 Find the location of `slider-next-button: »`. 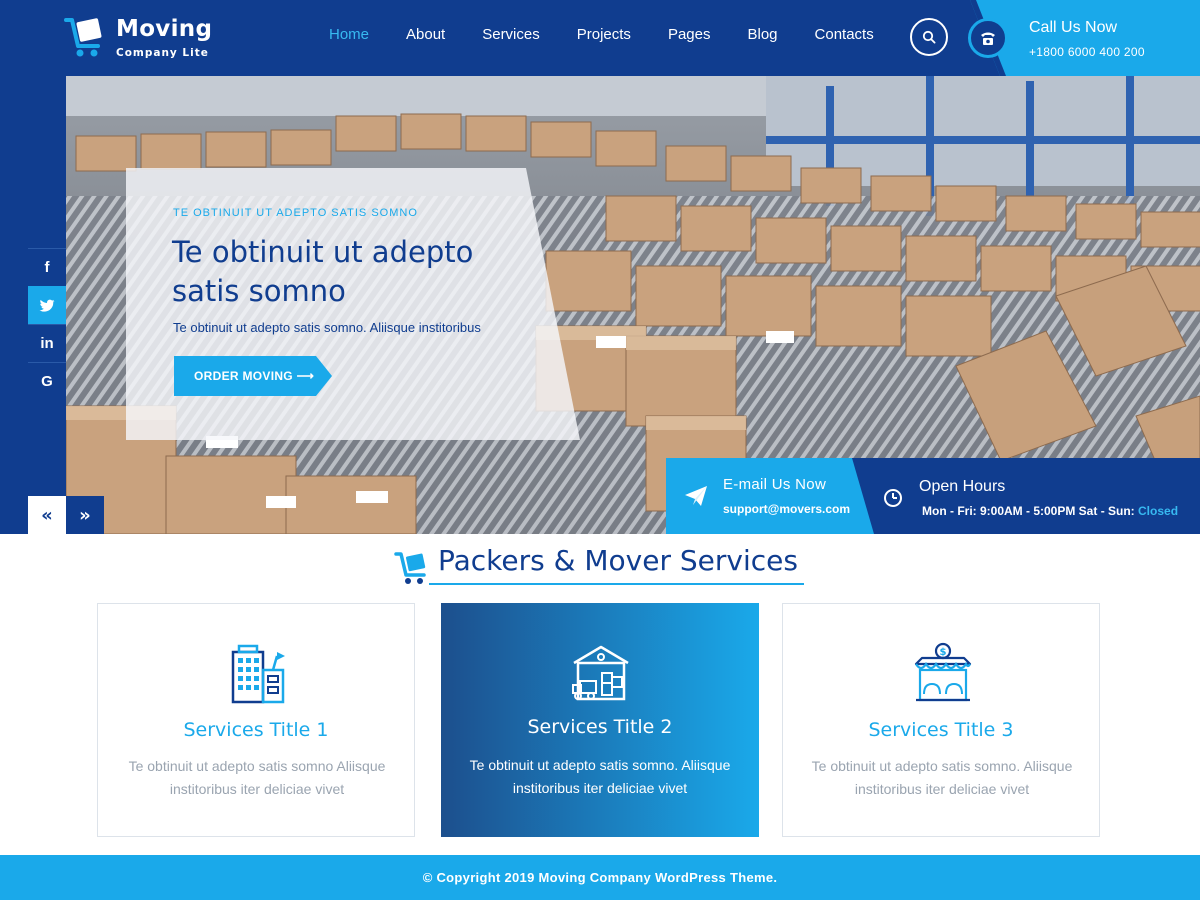

slider-next-button: » is located at coordinates (85, 515).